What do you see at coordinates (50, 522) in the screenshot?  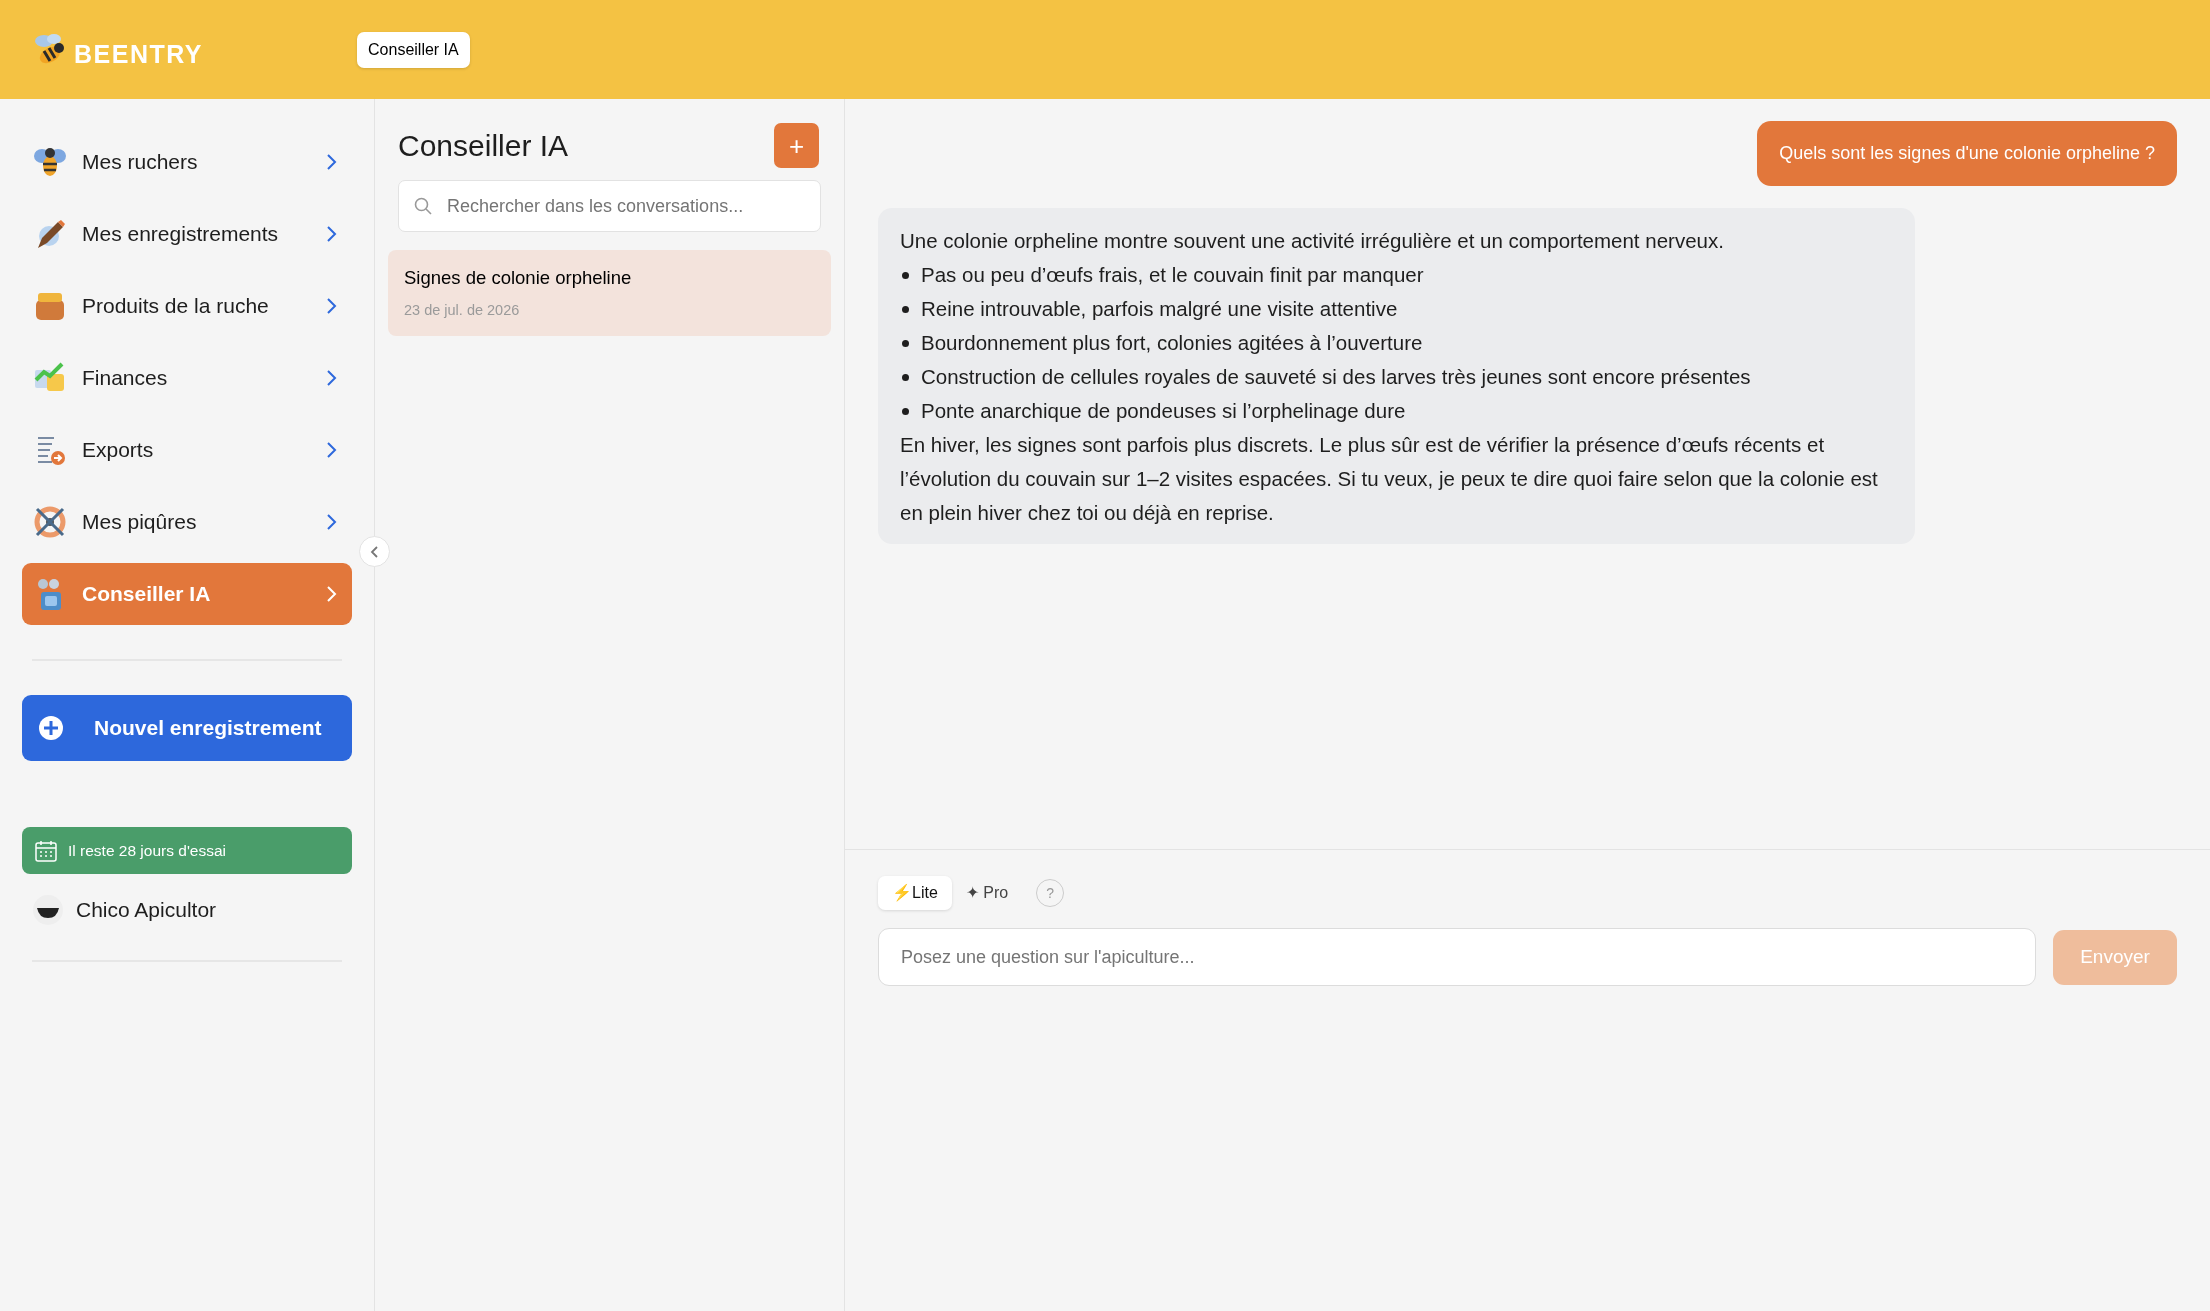 I see `crossed-target-icon` at bounding box center [50, 522].